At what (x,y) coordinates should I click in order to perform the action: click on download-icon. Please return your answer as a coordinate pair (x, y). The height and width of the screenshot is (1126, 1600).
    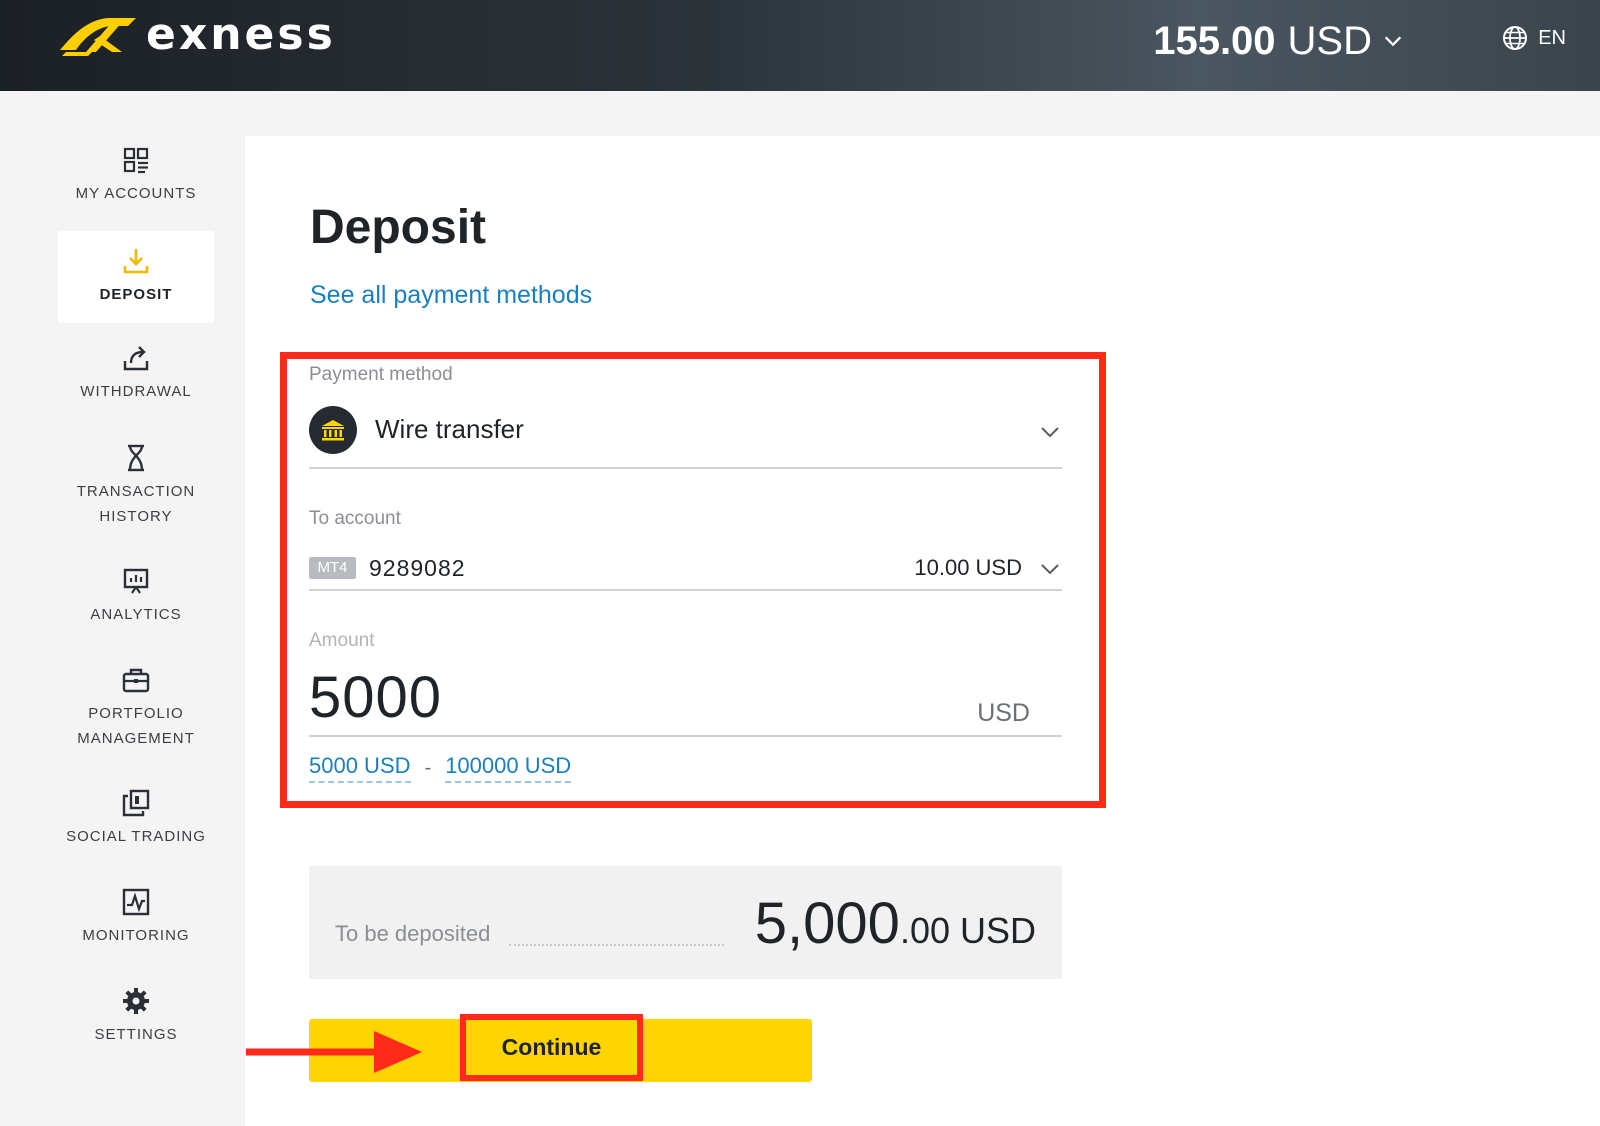
    Looking at the image, I should click on (136, 261).